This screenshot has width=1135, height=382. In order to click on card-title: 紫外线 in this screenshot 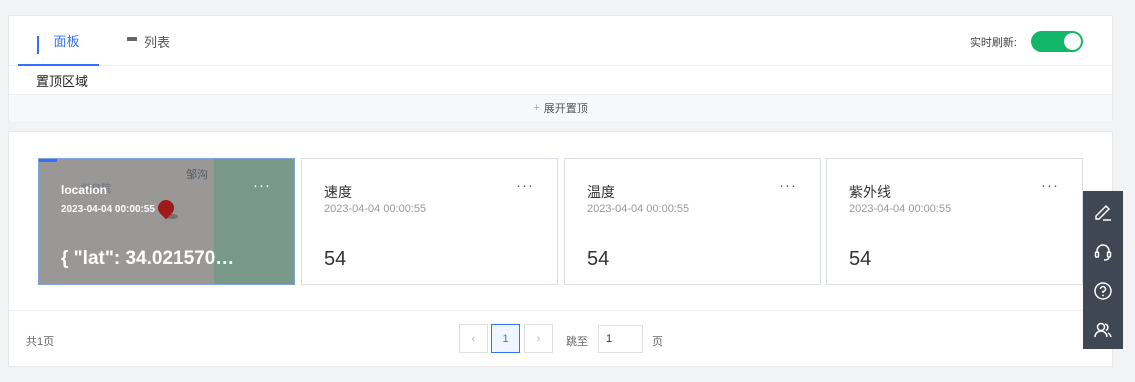, I will do `click(870, 192)`.